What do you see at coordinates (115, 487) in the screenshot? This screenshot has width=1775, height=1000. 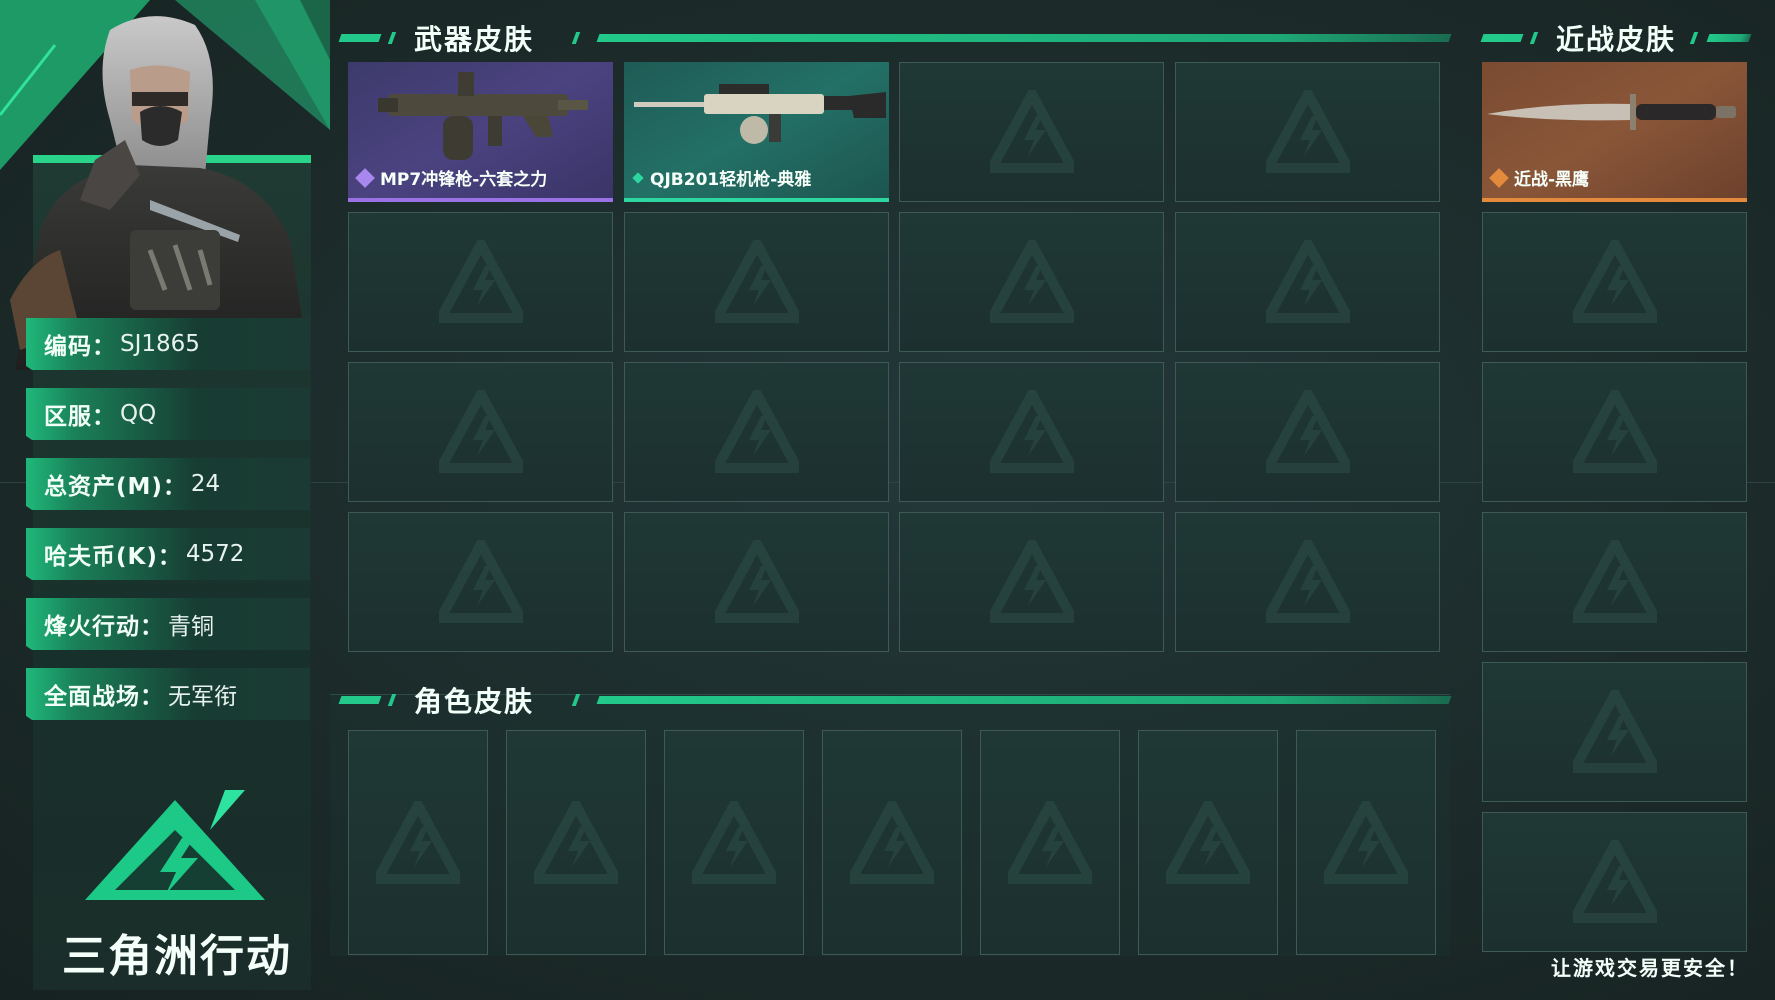 I see `profile-key: 总资产(M)：` at bounding box center [115, 487].